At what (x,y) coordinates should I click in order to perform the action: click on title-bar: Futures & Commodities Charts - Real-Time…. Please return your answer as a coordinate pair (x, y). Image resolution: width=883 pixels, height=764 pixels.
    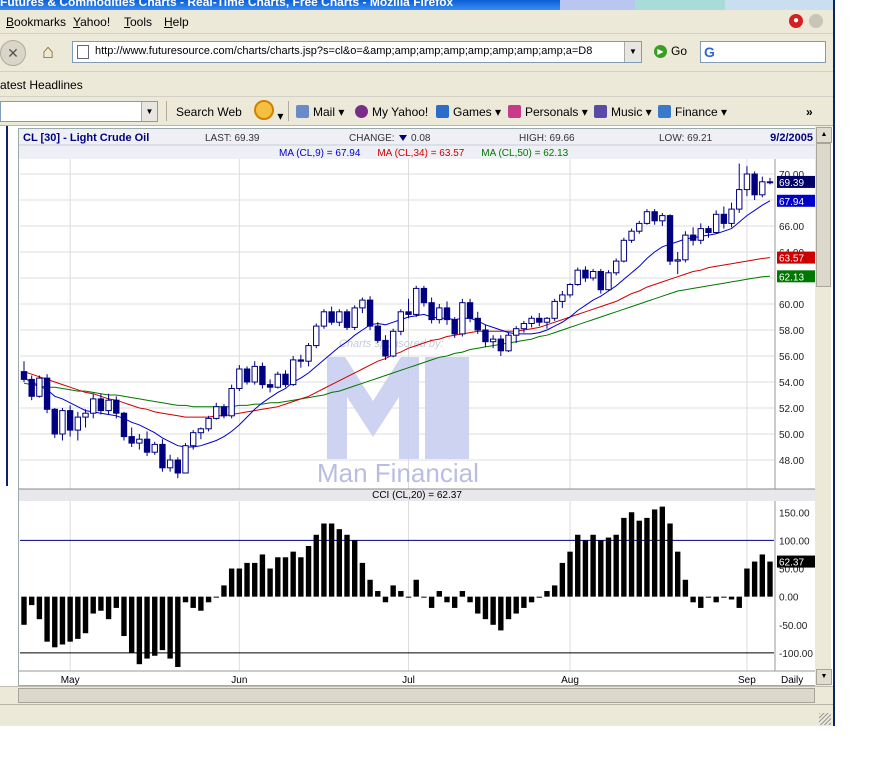
    Looking at the image, I should click on (416, 5).